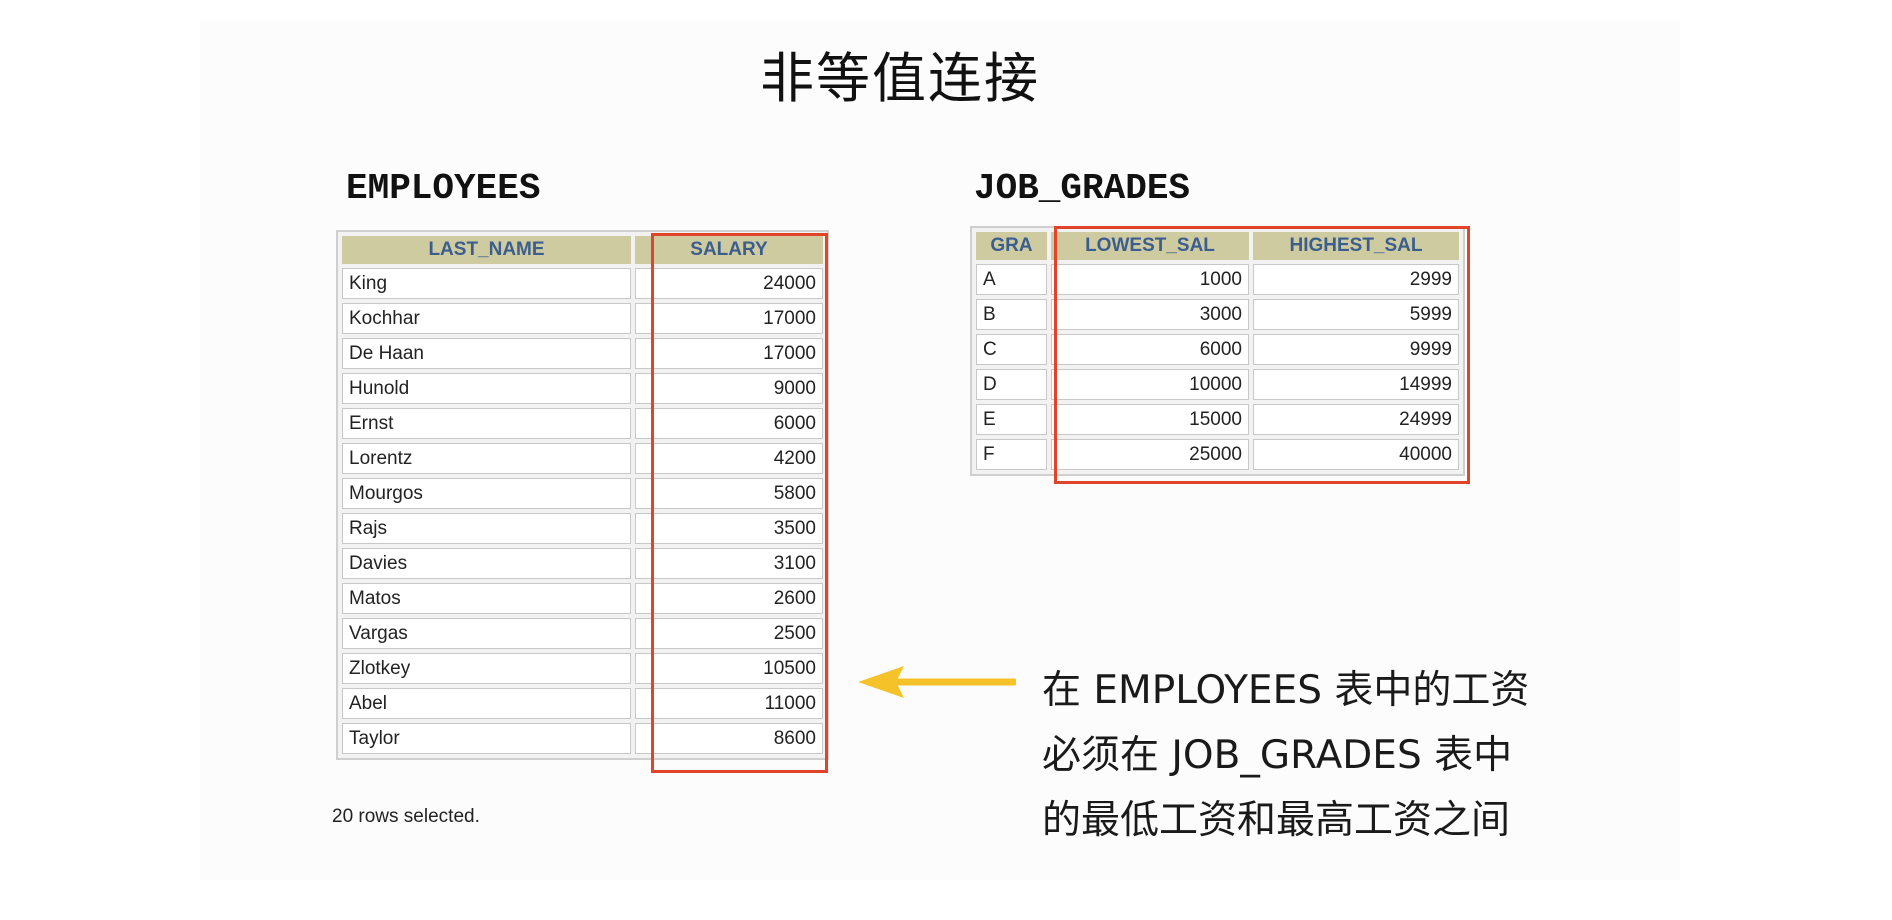 The image size is (1892, 920). What do you see at coordinates (486, 353) in the screenshot?
I see `last-name-cell: De Haan` at bounding box center [486, 353].